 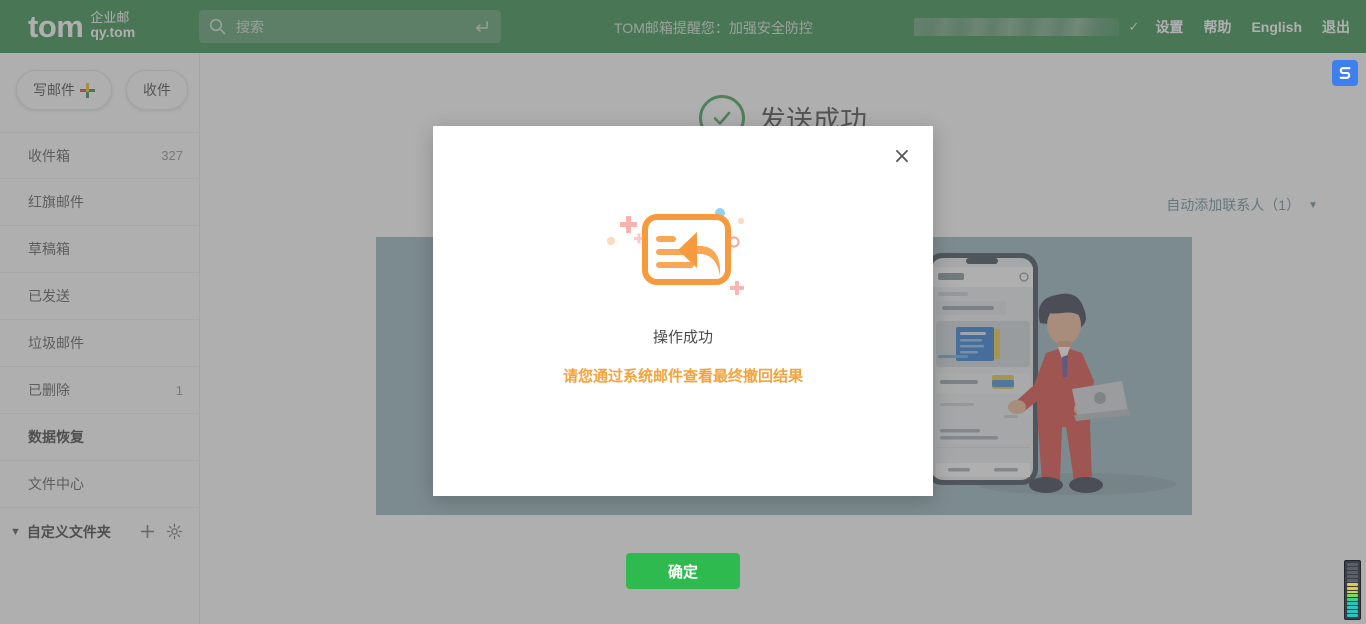 What do you see at coordinates (1345, 73) in the screenshot?
I see `browser-extension-icon` at bounding box center [1345, 73].